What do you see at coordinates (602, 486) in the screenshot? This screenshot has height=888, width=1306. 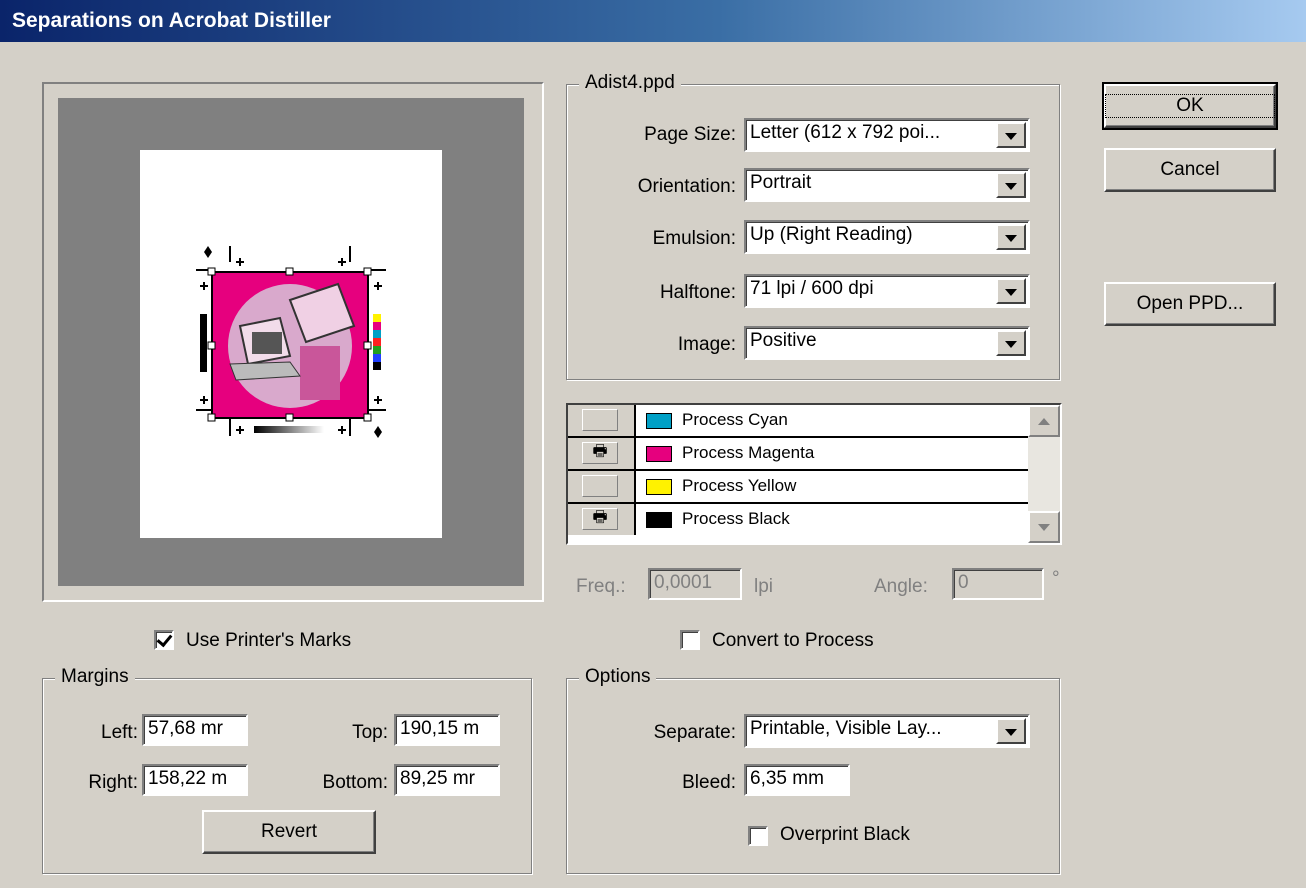 I see `print-toggle-yellow` at bounding box center [602, 486].